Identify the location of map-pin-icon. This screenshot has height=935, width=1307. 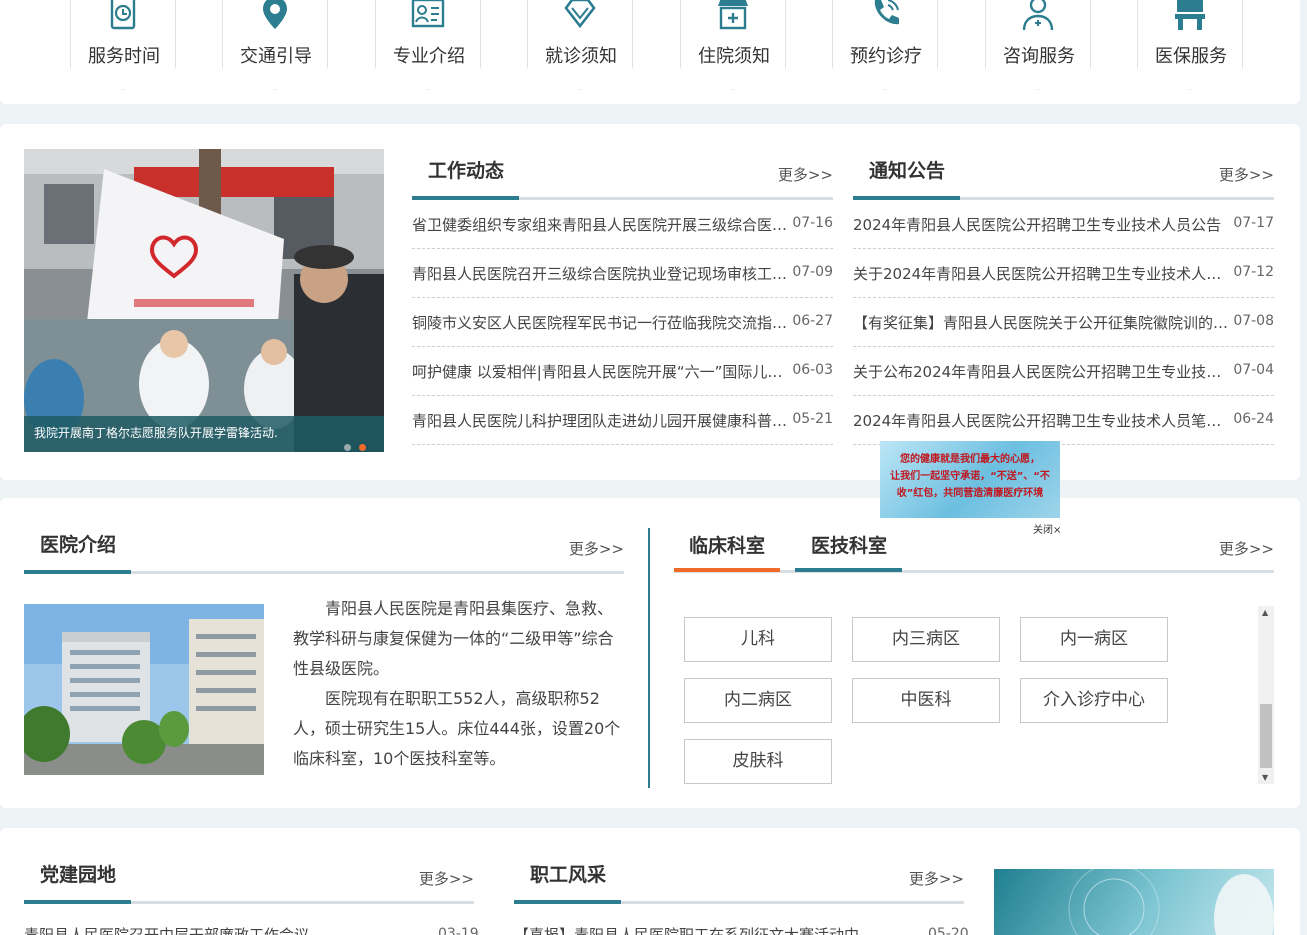
(275, 14).